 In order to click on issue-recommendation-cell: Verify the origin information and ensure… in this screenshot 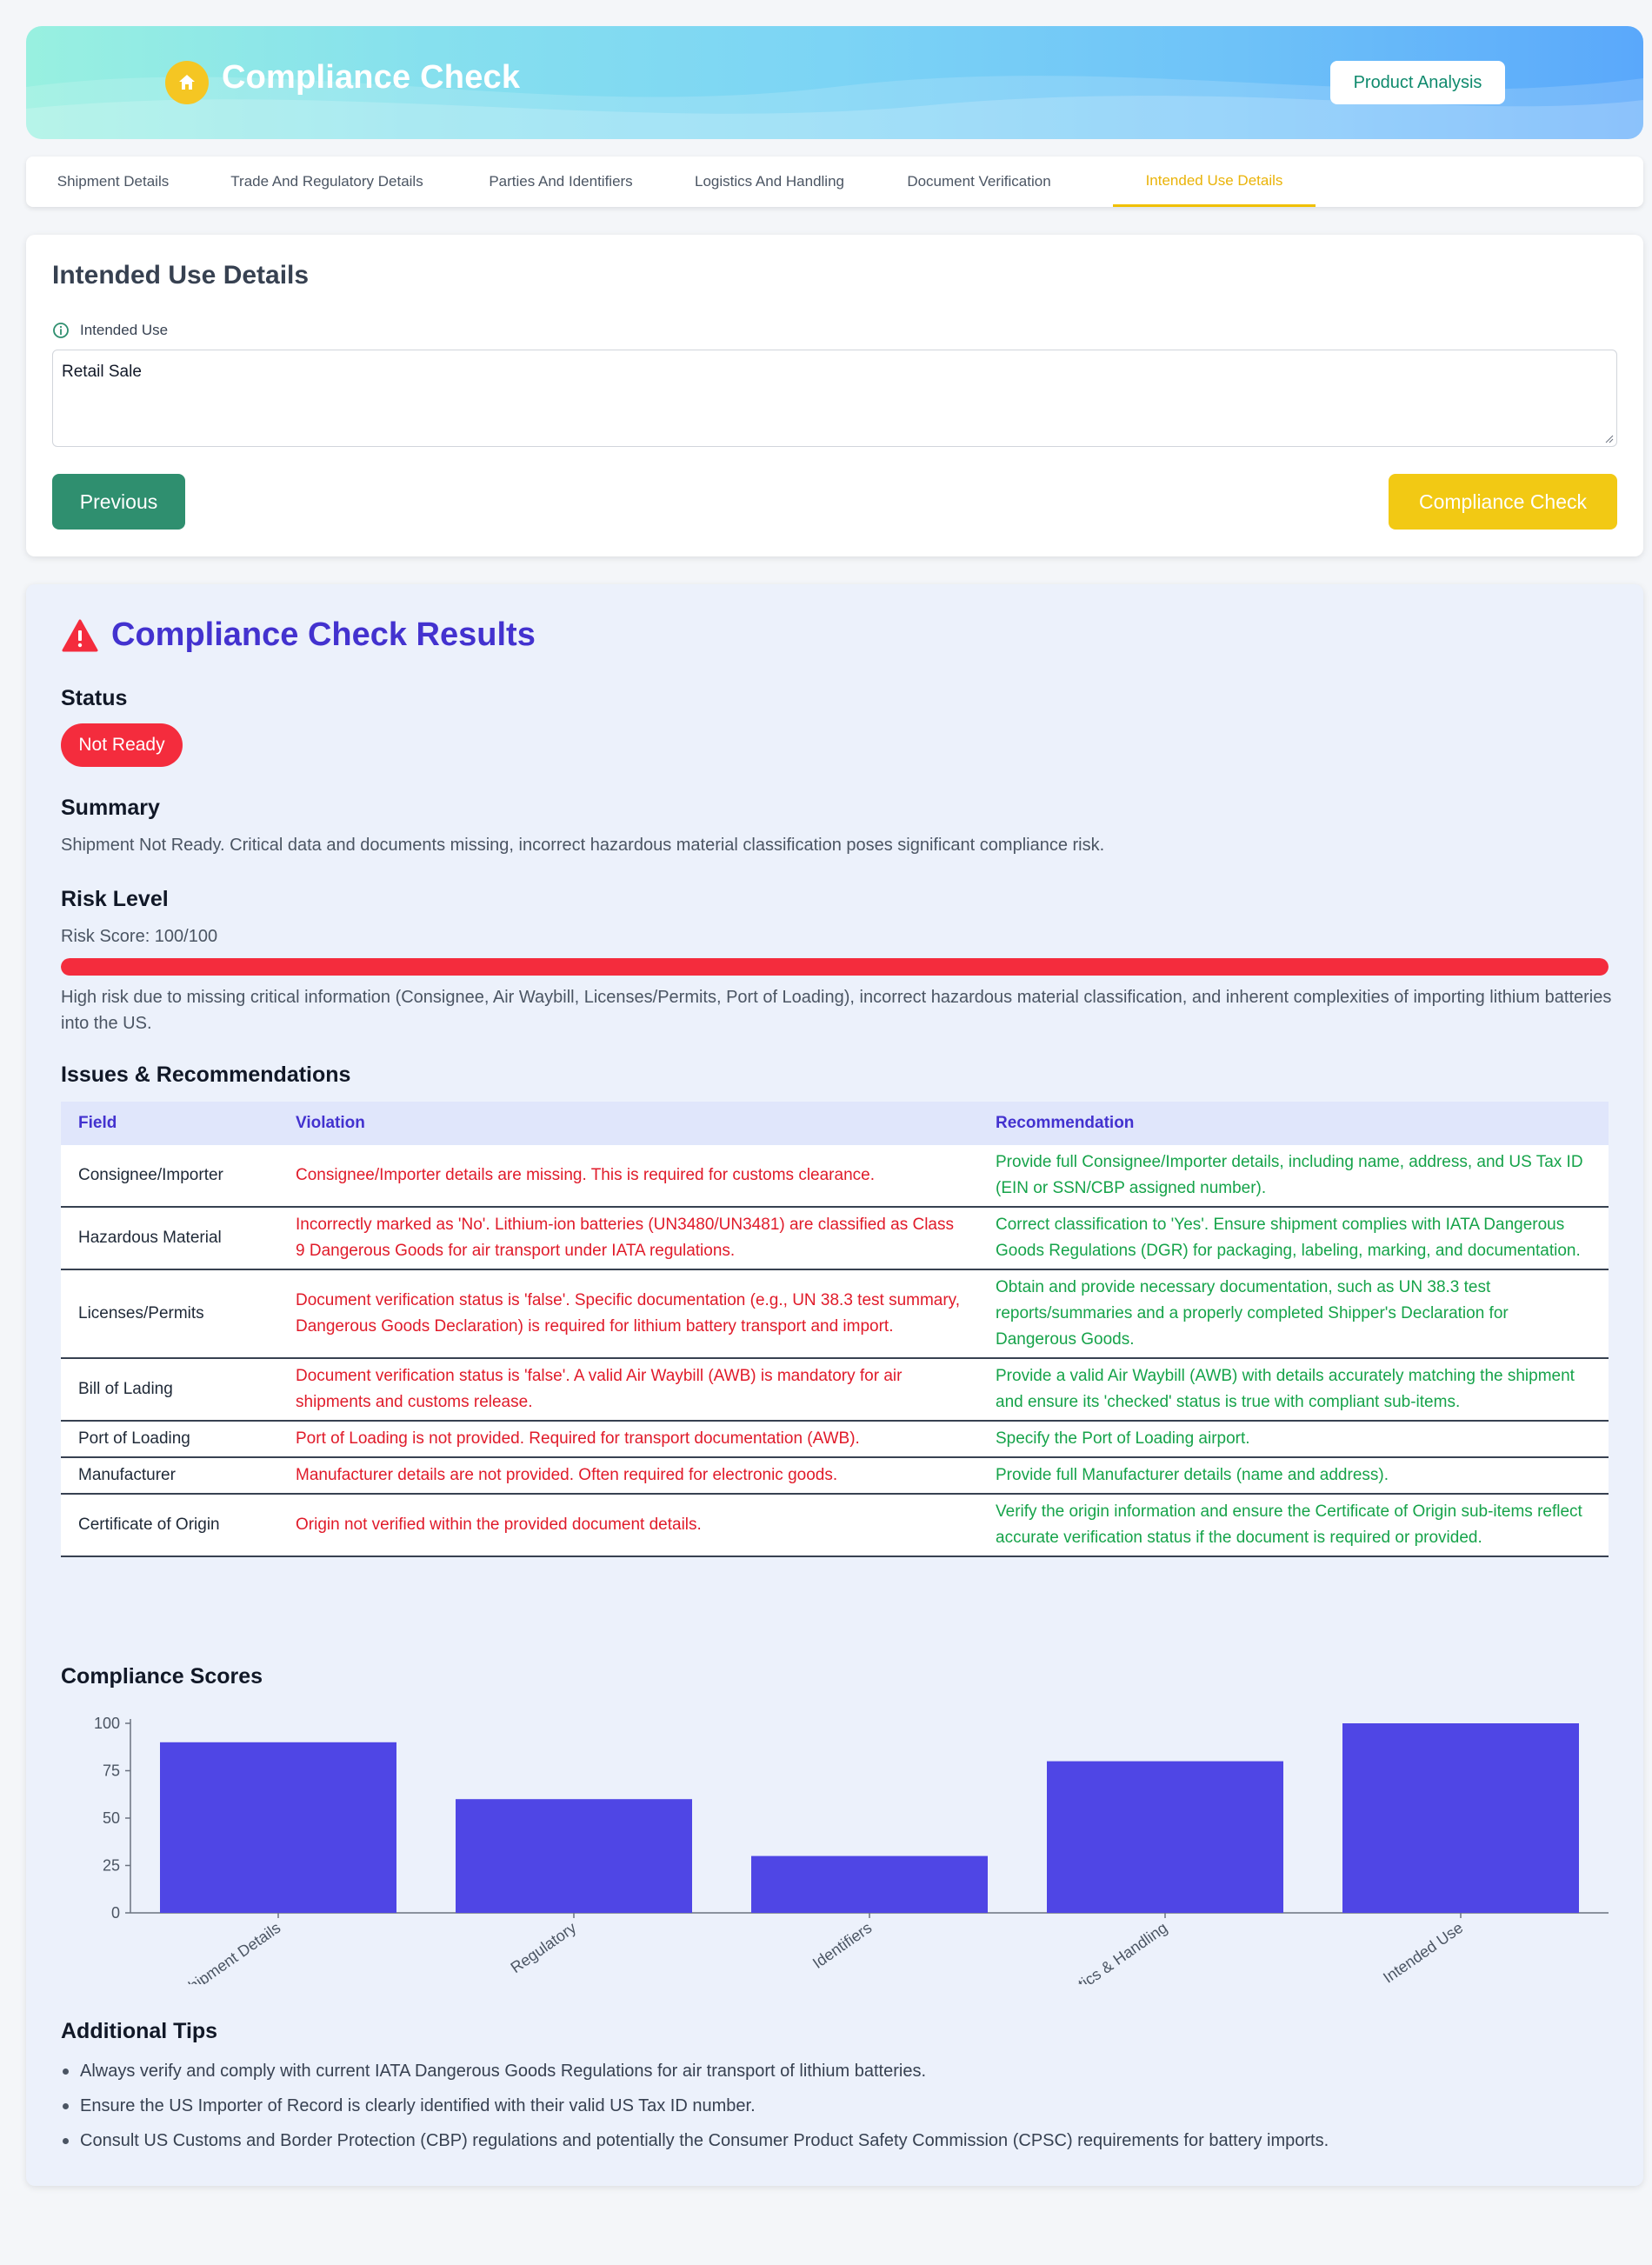, I will do `click(1293, 1526)`.